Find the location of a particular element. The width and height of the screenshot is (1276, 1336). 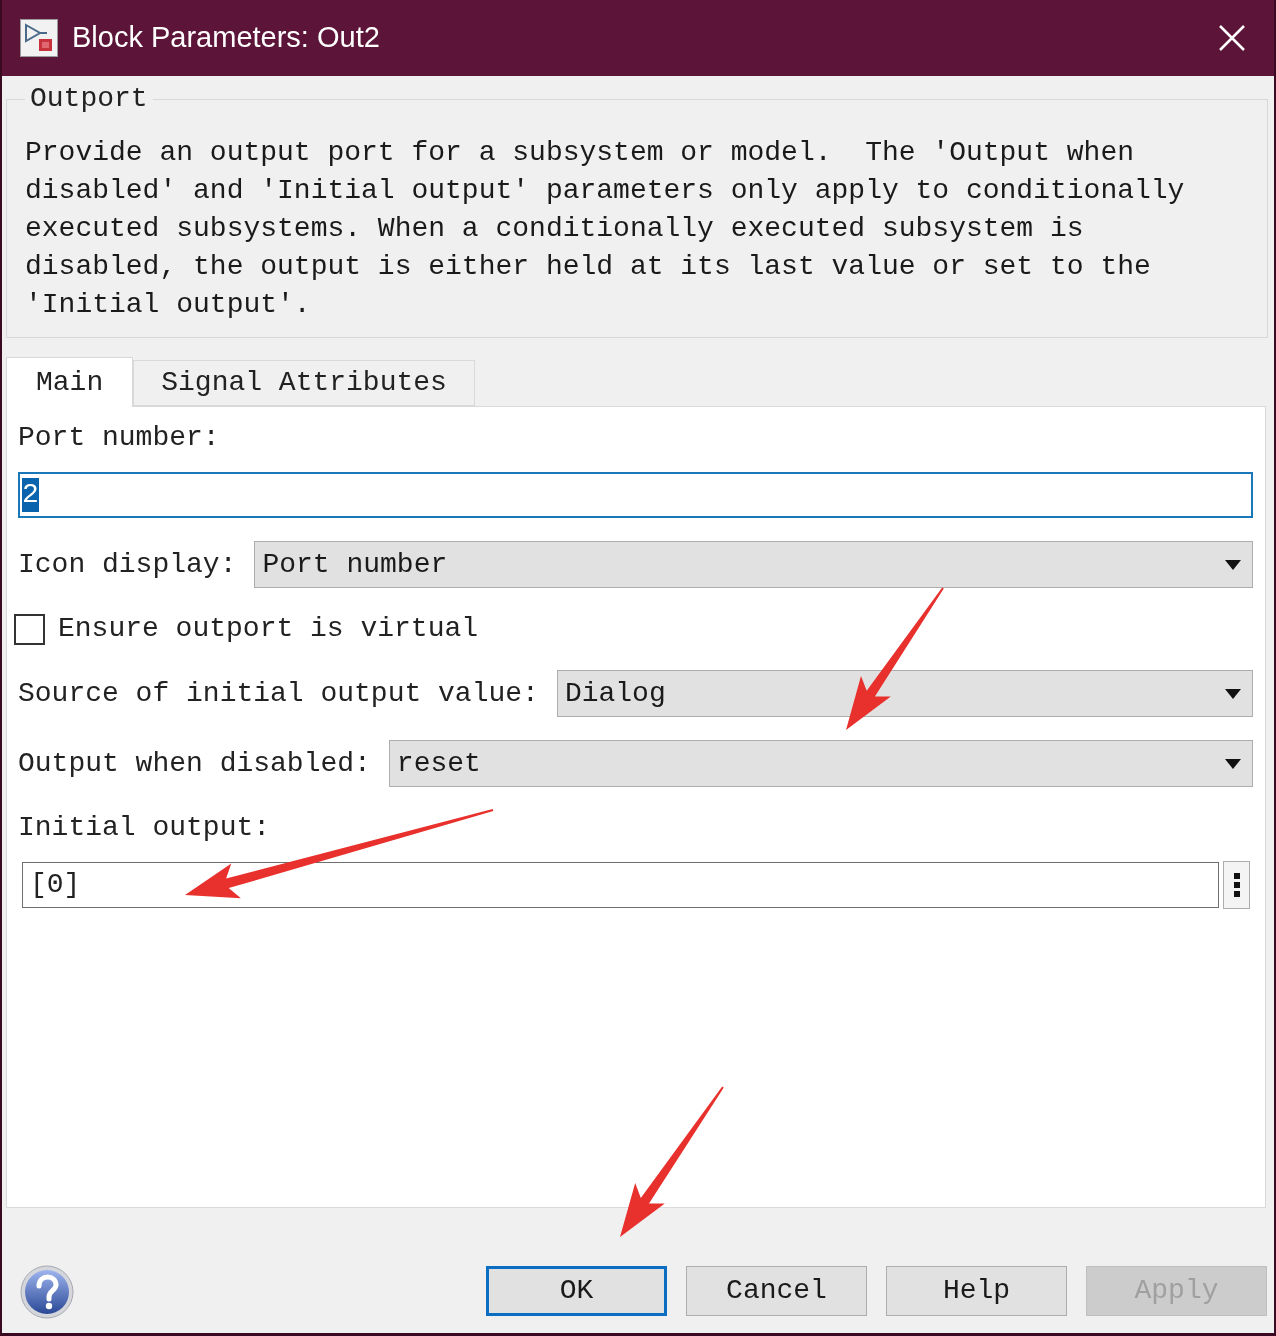

vertical-dots-icon is located at coordinates (1236, 885).